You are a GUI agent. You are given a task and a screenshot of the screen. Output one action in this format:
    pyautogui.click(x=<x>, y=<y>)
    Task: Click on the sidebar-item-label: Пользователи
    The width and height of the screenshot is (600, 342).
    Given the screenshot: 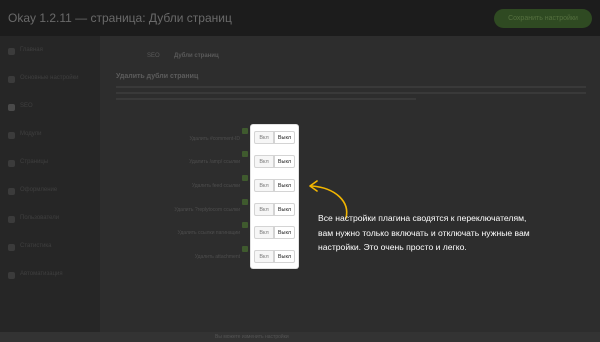 What is the action you would take?
    pyautogui.click(x=40, y=218)
    